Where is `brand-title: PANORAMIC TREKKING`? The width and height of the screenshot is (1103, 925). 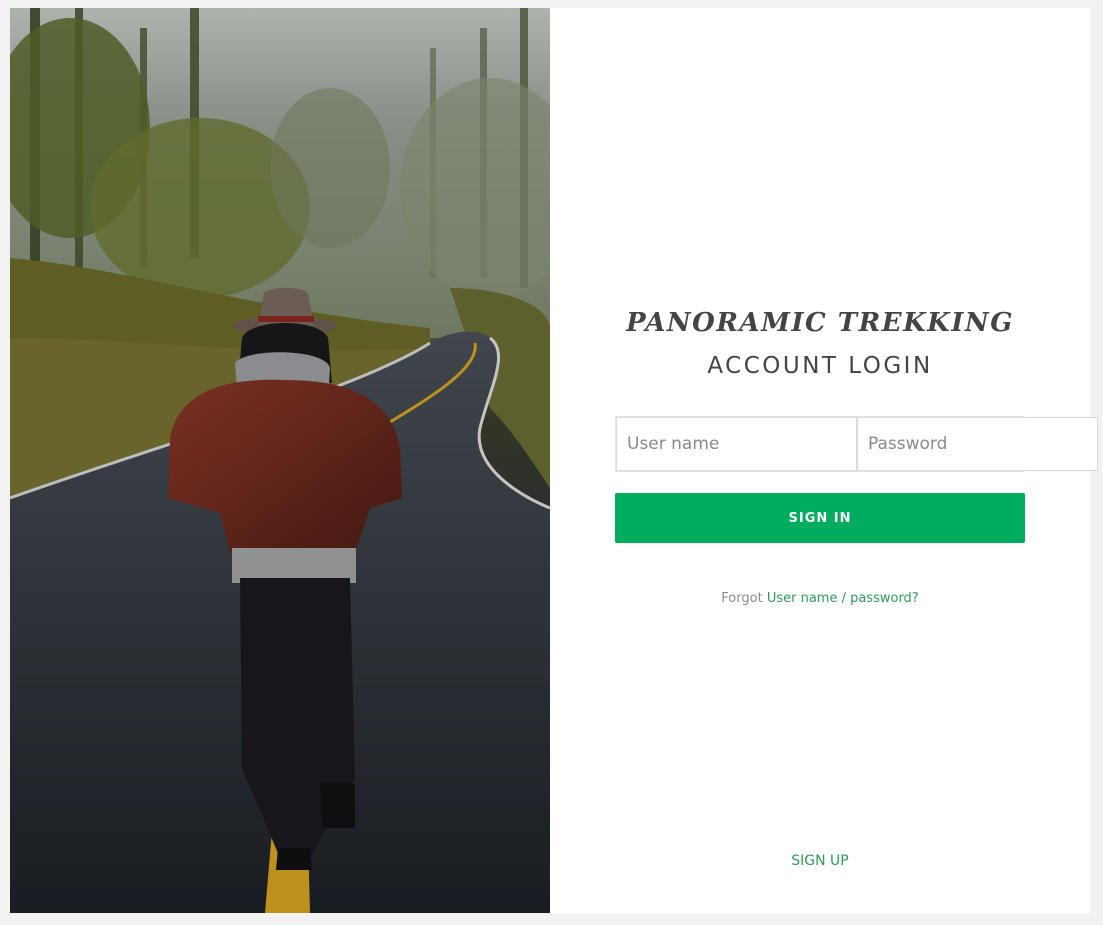 brand-title: PANORAMIC TREKKING is located at coordinates (820, 323).